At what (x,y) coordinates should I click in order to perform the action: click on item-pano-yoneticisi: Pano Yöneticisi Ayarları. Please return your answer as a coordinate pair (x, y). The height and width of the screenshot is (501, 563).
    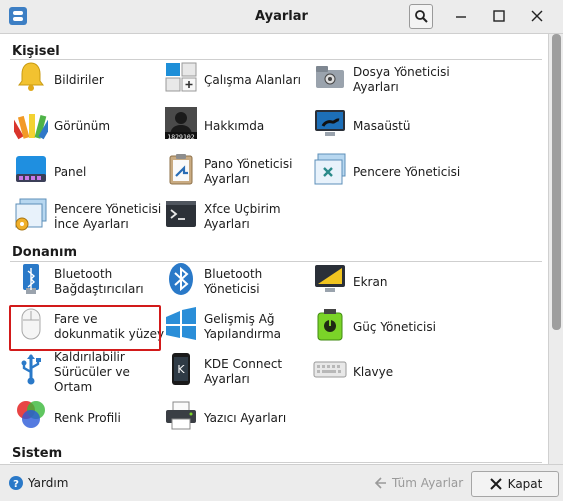
    Looking at the image, I should click on (239, 172).